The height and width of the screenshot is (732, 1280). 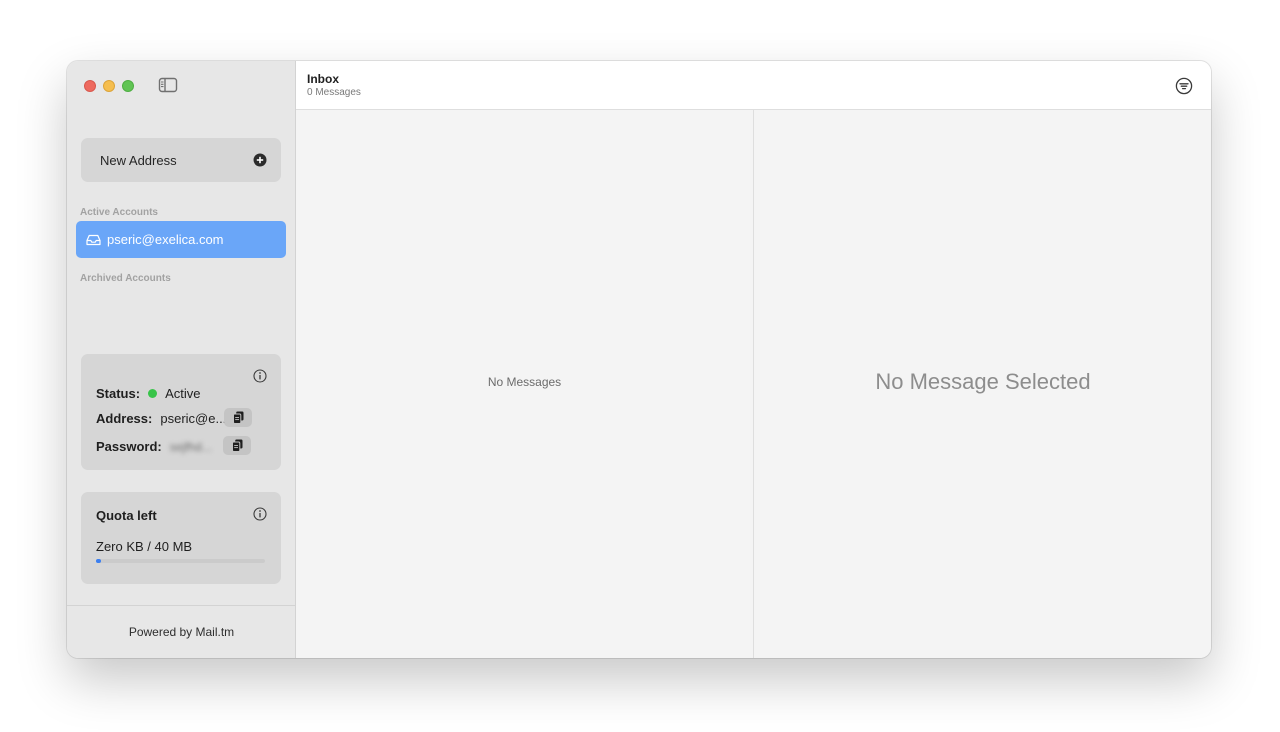 What do you see at coordinates (181, 160) in the screenshot?
I see `new-address-button: New Address` at bounding box center [181, 160].